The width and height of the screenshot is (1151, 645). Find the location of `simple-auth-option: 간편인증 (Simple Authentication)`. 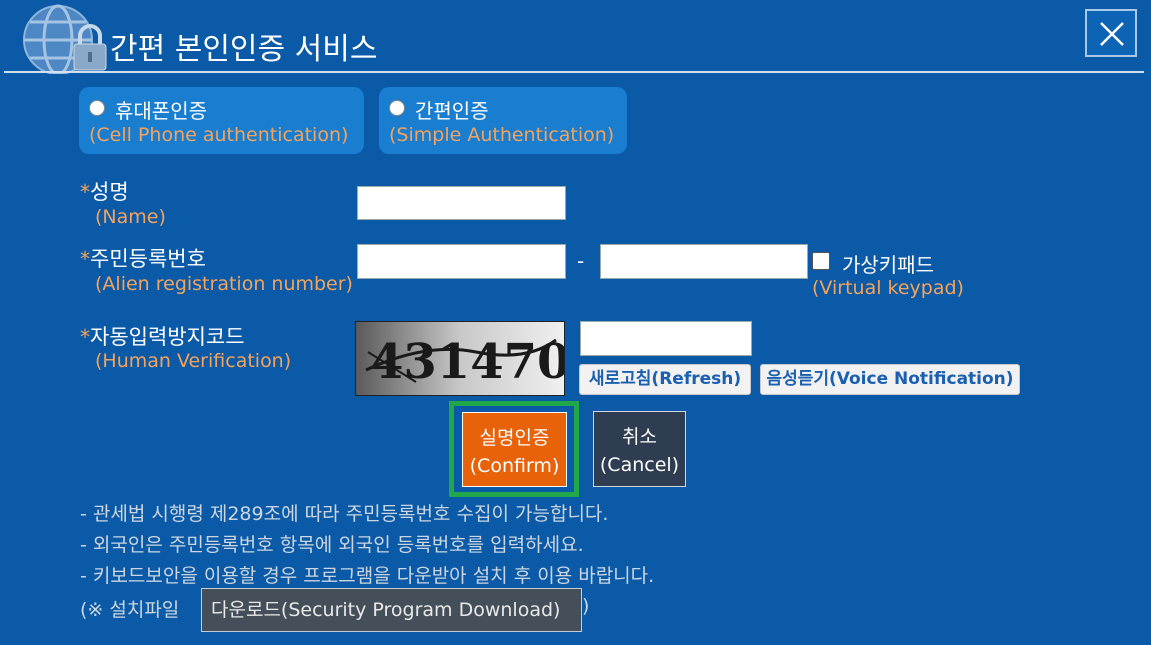

simple-auth-option: 간편인증 (Simple Authentication) is located at coordinates (503, 120).